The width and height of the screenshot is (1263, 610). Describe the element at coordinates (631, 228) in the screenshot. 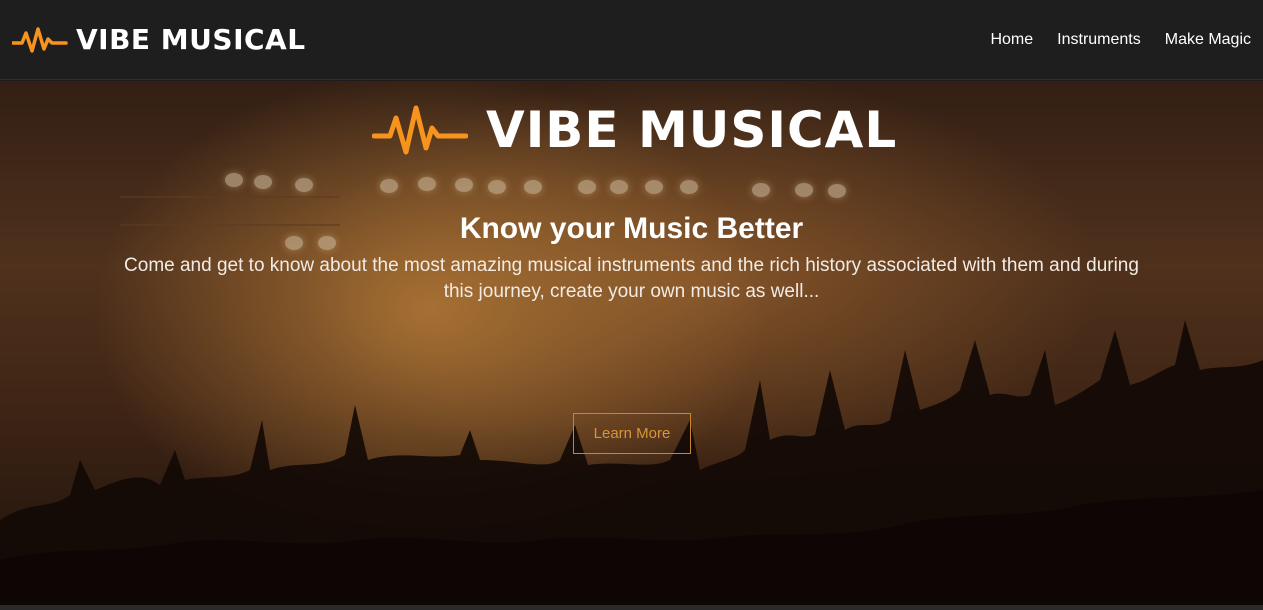

I see `hero-title: Know your Music Better` at that location.